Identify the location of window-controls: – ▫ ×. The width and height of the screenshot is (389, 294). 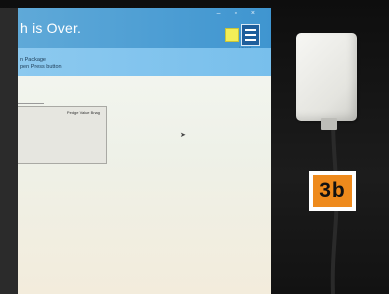
(239, 13).